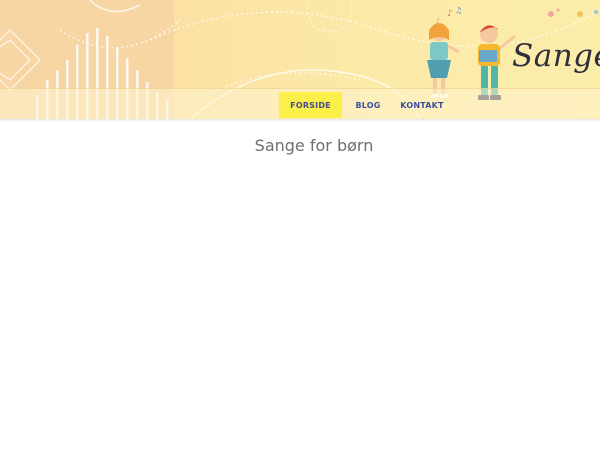 The image size is (600, 450). What do you see at coordinates (310, 105) in the screenshot?
I see `nav-item-forside: FORSIDE` at bounding box center [310, 105].